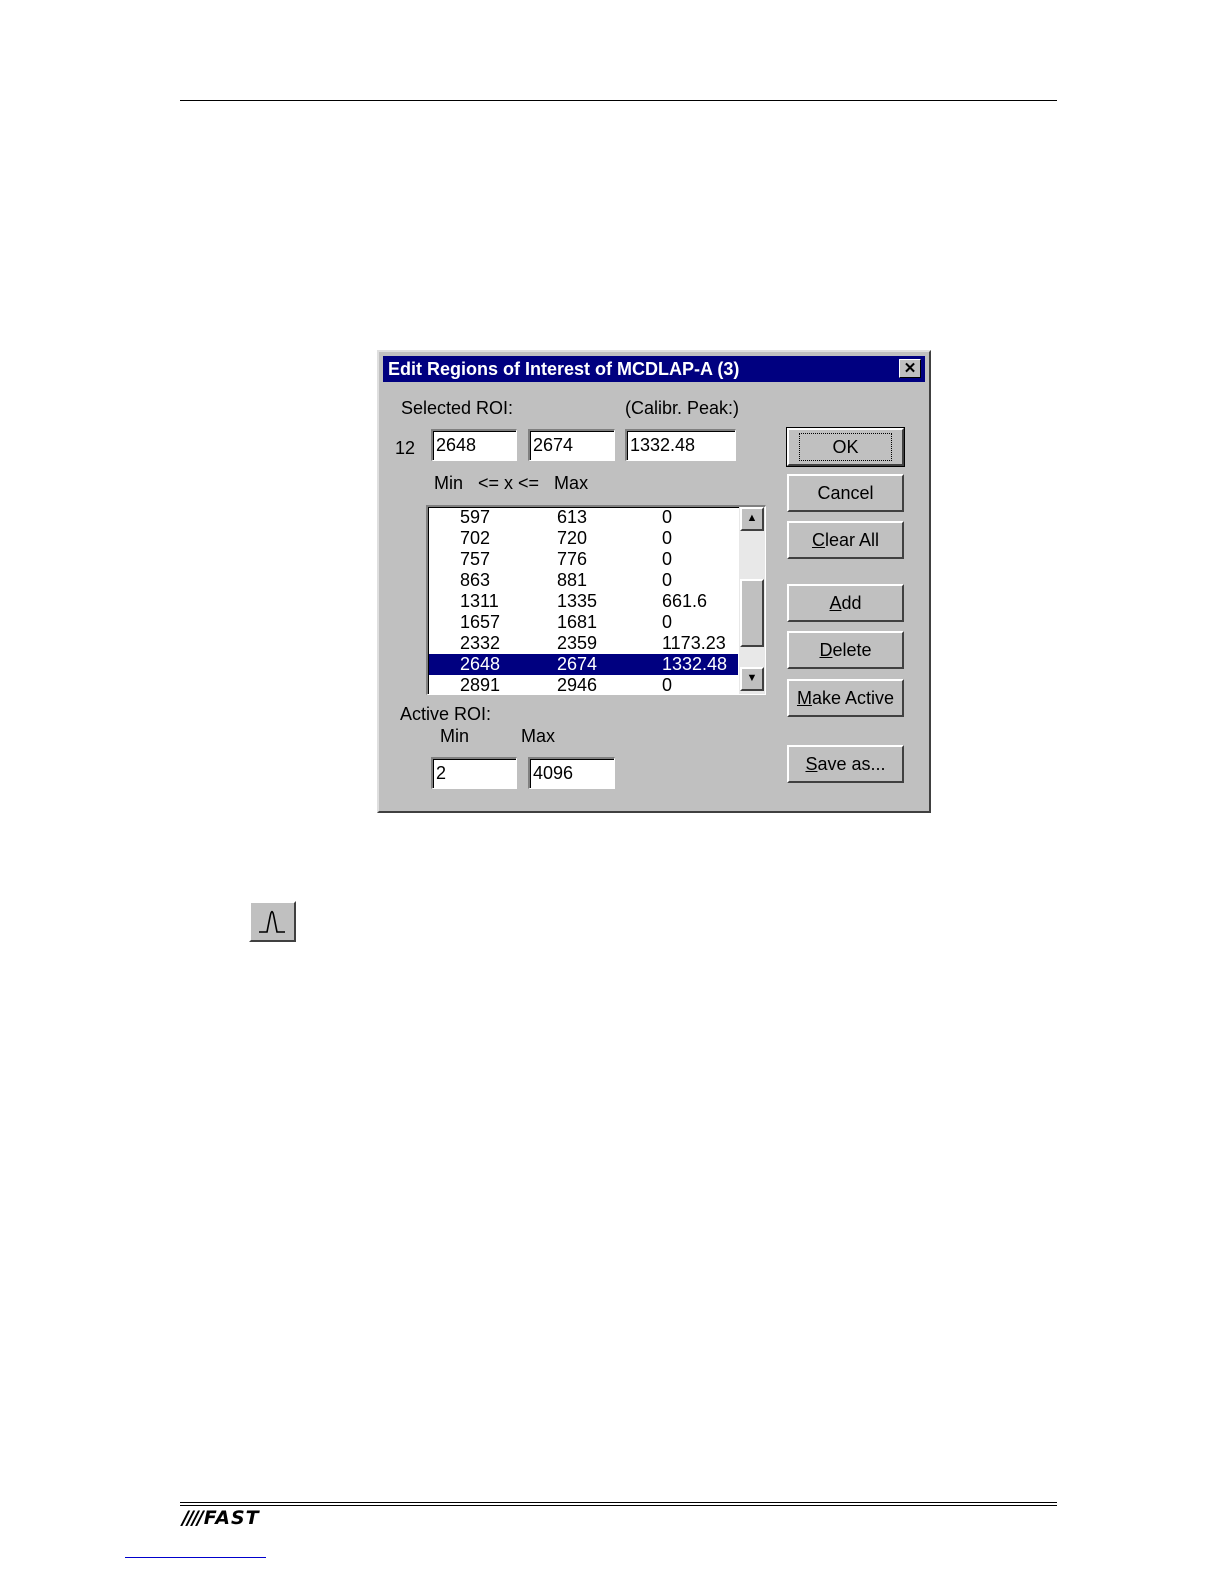 This screenshot has width=1224, height=1584. I want to click on make-active-button: Make Active, so click(845, 698).